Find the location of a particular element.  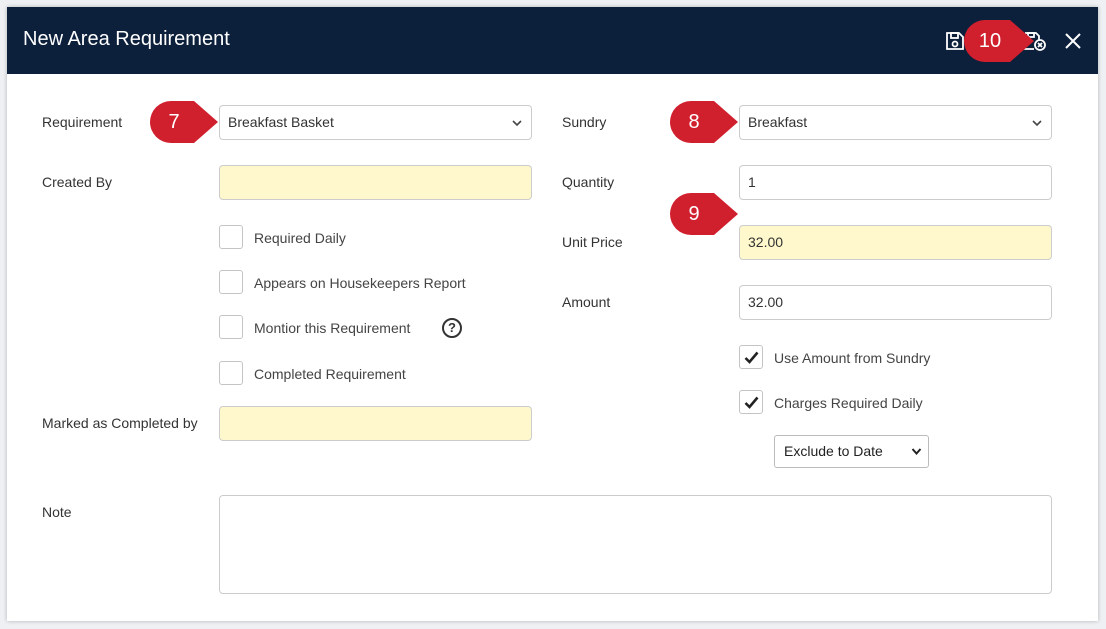

amount-field: 32.00 is located at coordinates (895, 302).